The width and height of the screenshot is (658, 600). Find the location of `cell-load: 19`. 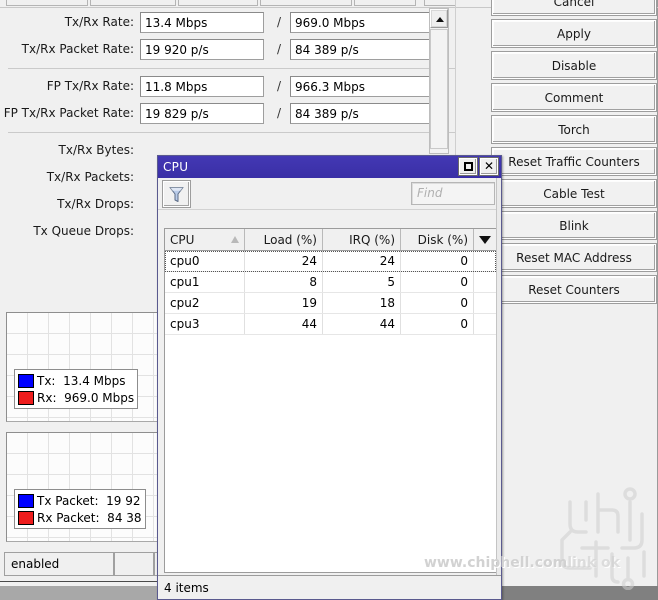

cell-load: 19 is located at coordinates (284, 303).